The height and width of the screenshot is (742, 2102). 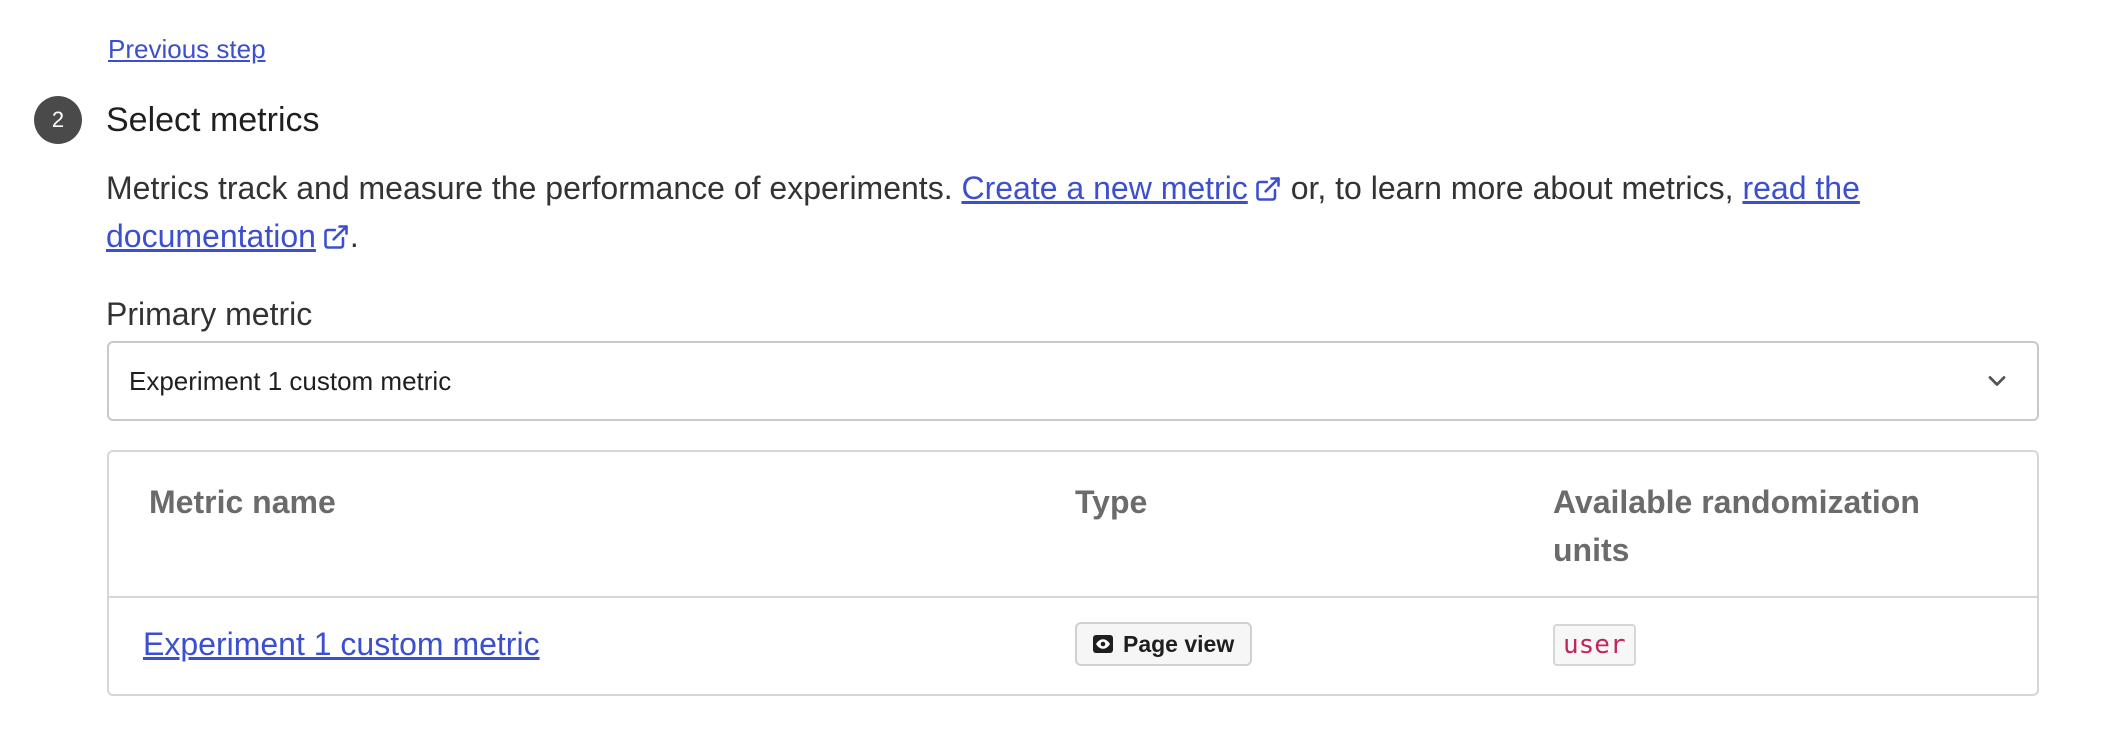 What do you see at coordinates (1179, 643) in the screenshot?
I see `metric-type-label: Page view` at bounding box center [1179, 643].